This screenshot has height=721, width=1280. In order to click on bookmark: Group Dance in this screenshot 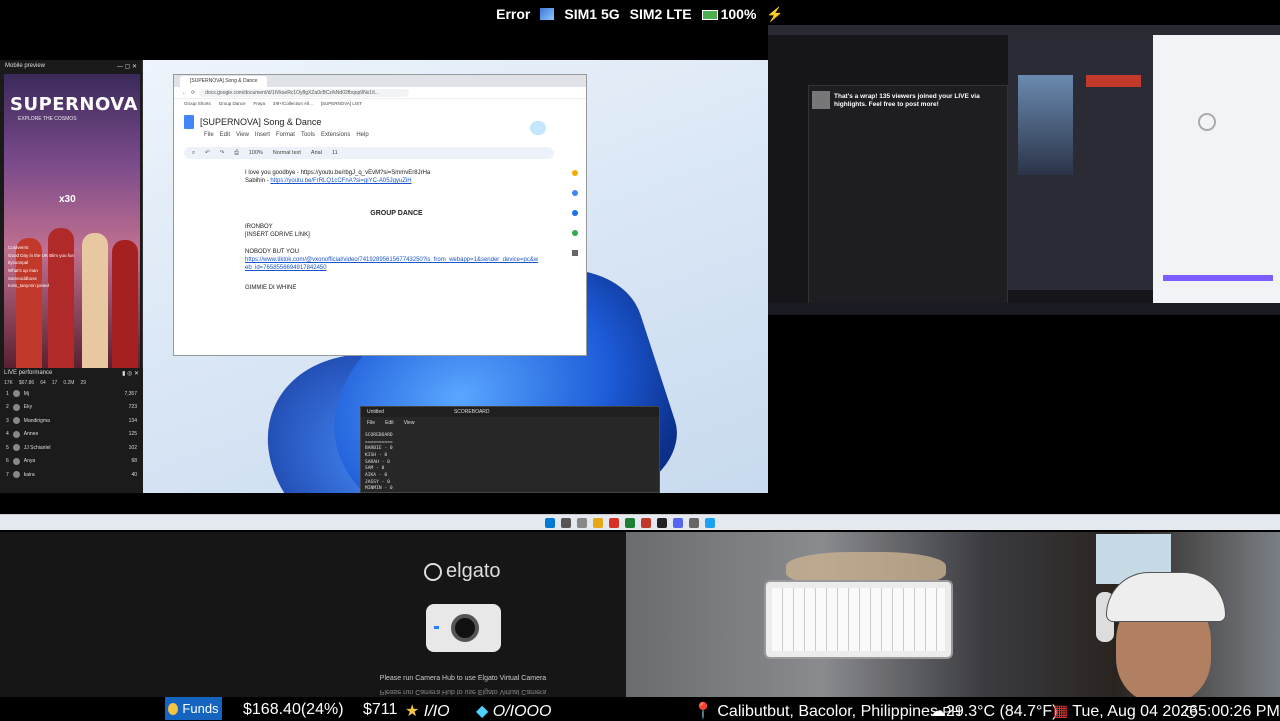, I will do `click(232, 103)`.